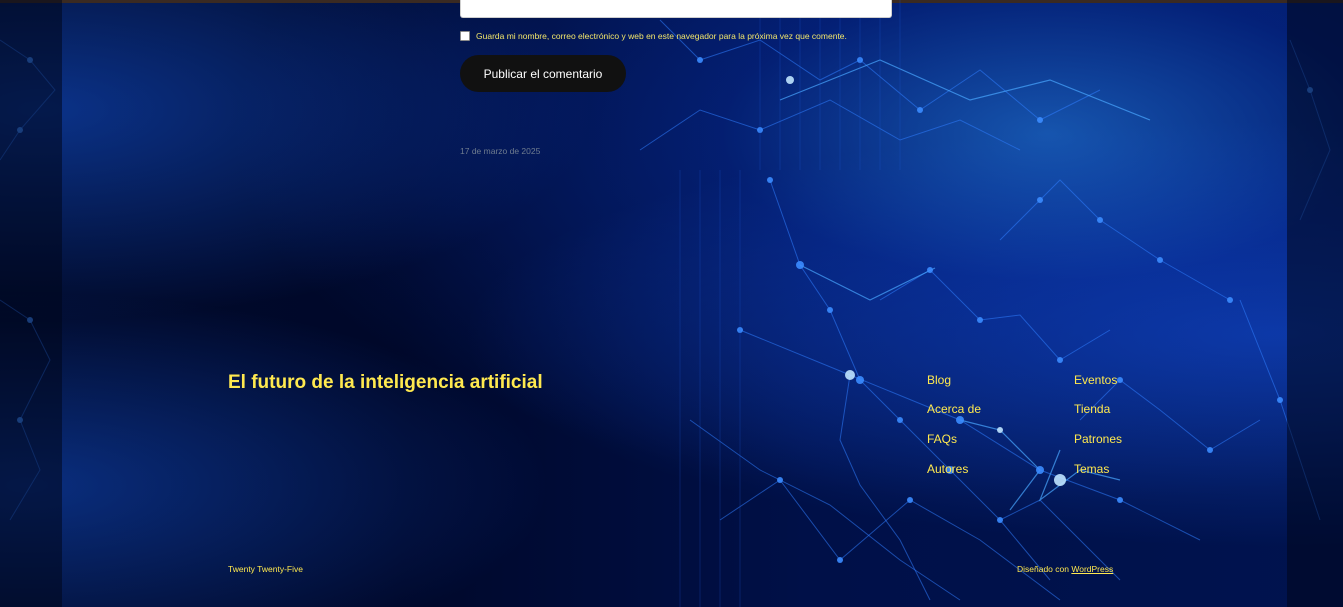  What do you see at coordinates (543, 73) in the screenshot?
I see `submit-comment-button: Publicar el comentario` at bounding box center [543, 73].